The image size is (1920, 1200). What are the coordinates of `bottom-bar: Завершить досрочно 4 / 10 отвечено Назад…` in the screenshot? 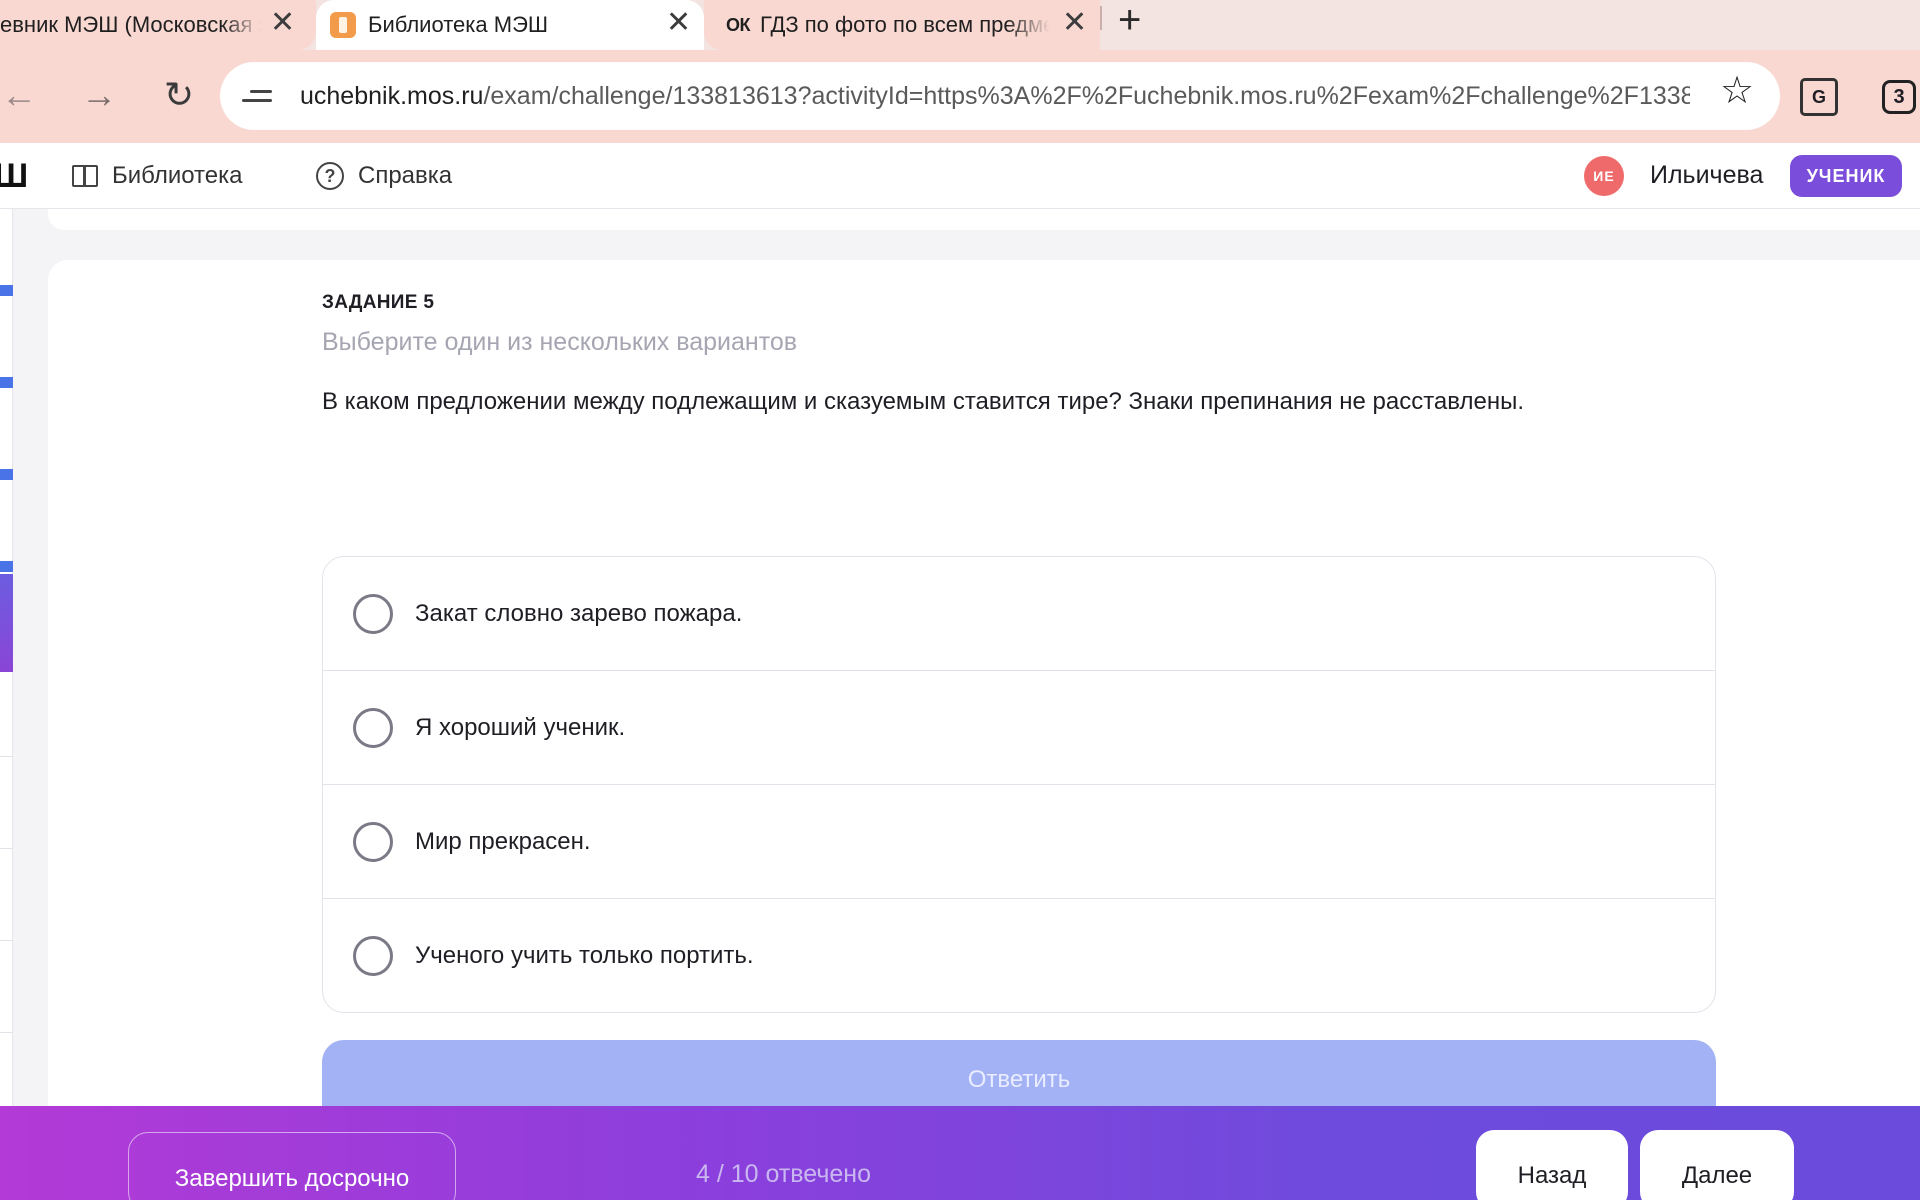 It's located at (960, 1153).